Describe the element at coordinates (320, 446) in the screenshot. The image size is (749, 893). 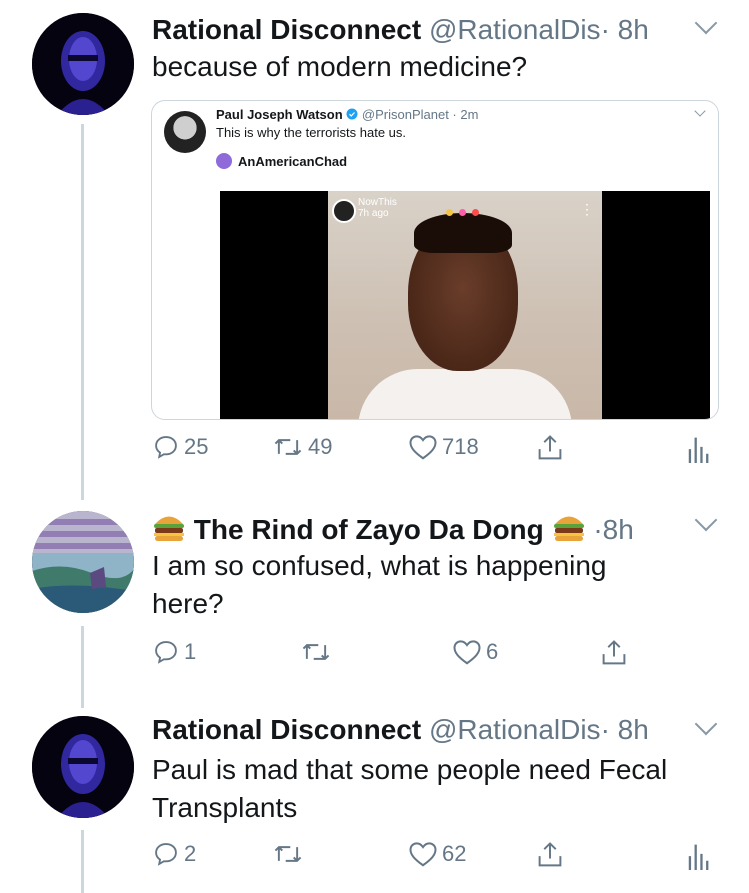
I see `retweet-count: 49` at that location.